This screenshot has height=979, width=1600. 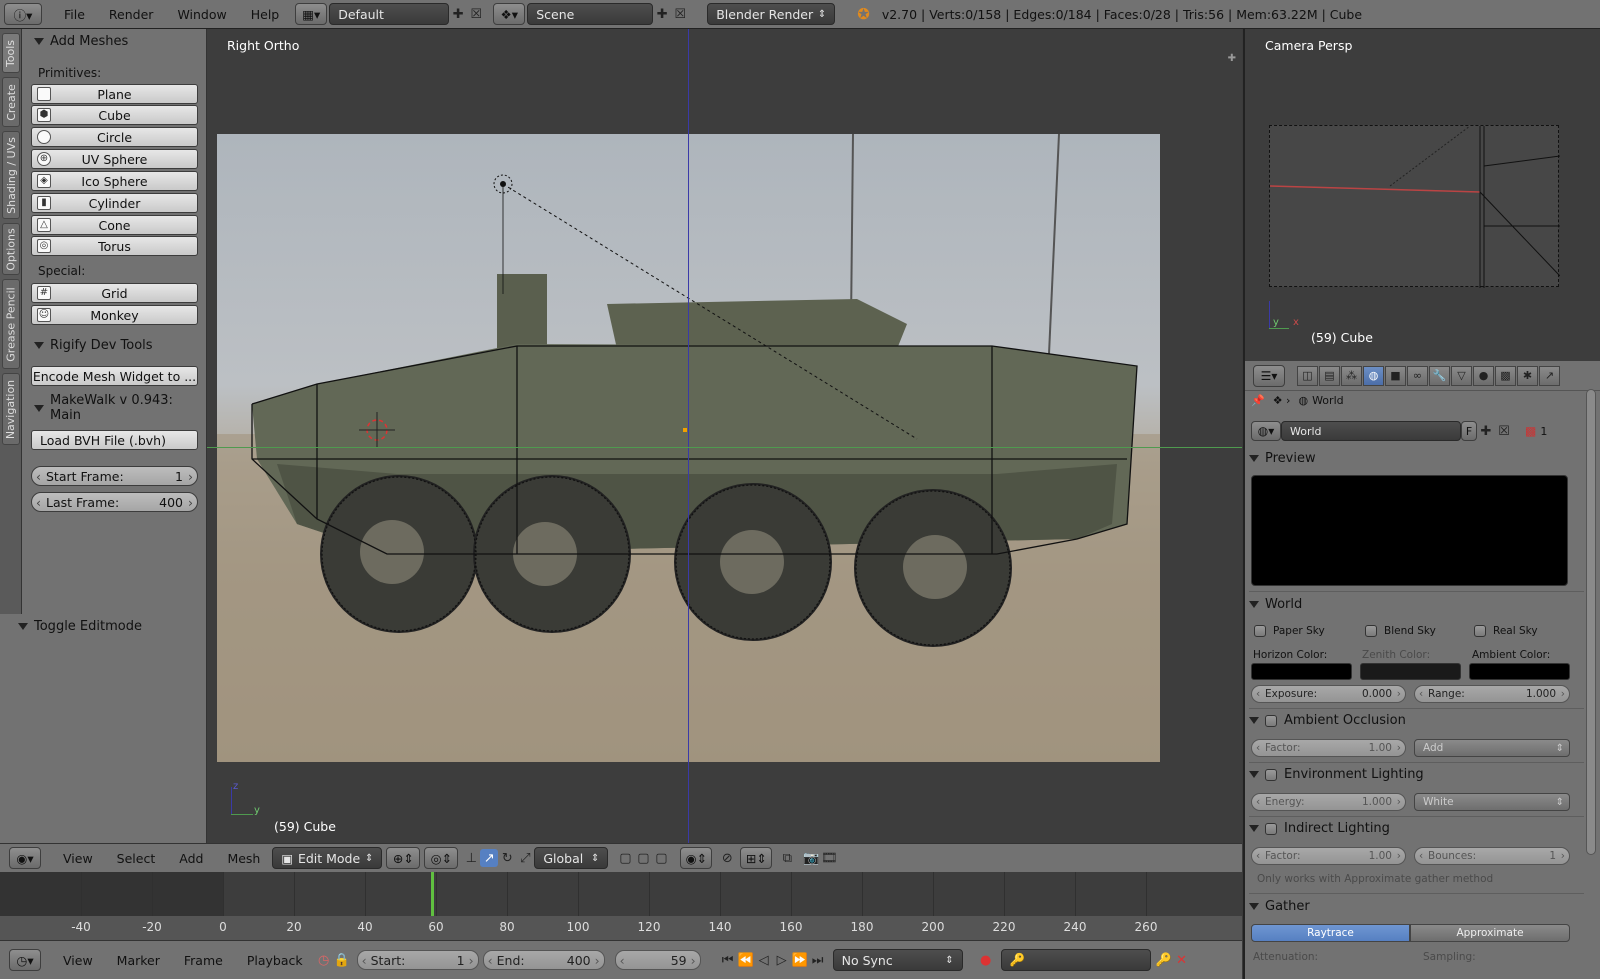 I want to click on menu-window: Window, so click(x=201, y=14).